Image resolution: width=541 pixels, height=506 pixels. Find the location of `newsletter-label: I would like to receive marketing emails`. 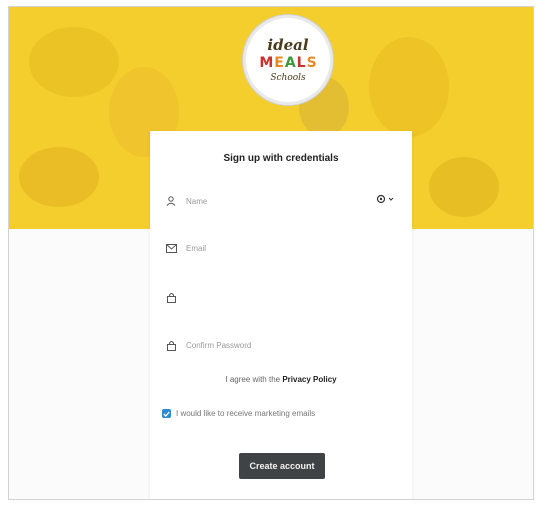

newsletter-label: I would like to receive marketing emails is located at coordinates (246, 413).